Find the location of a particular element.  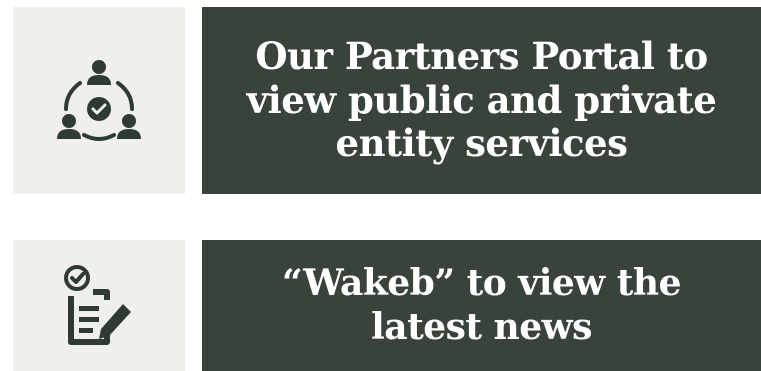

partners-icon-tile is located at coordinates (99, 100).